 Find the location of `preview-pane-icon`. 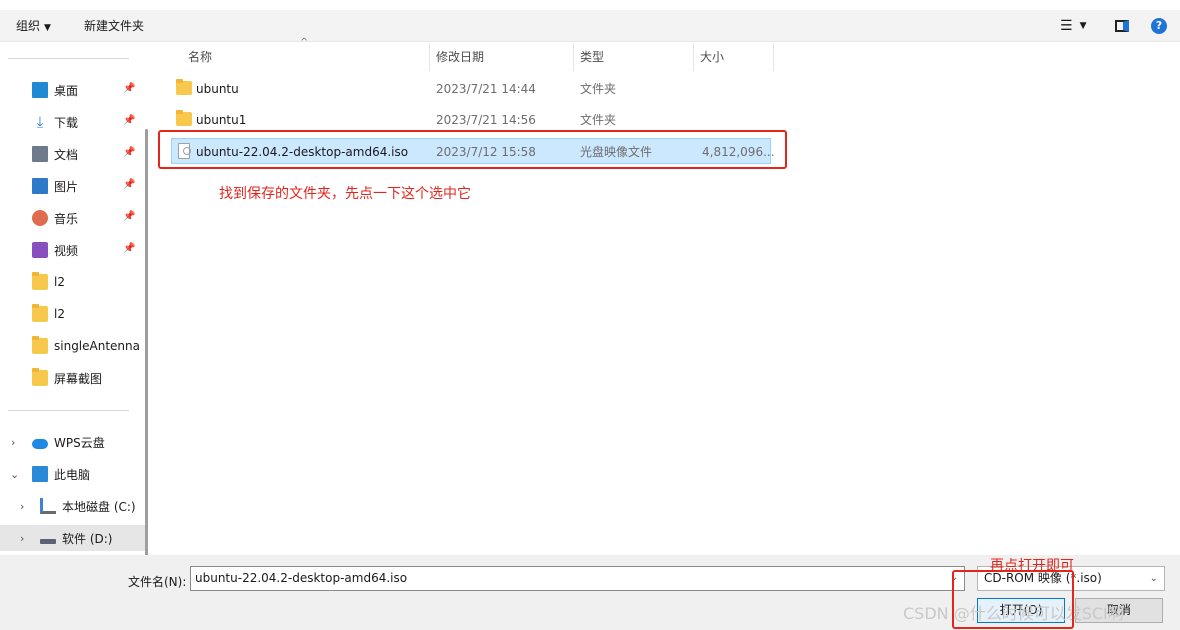

preview-pane-icon is located at coordinates (1122, 26).